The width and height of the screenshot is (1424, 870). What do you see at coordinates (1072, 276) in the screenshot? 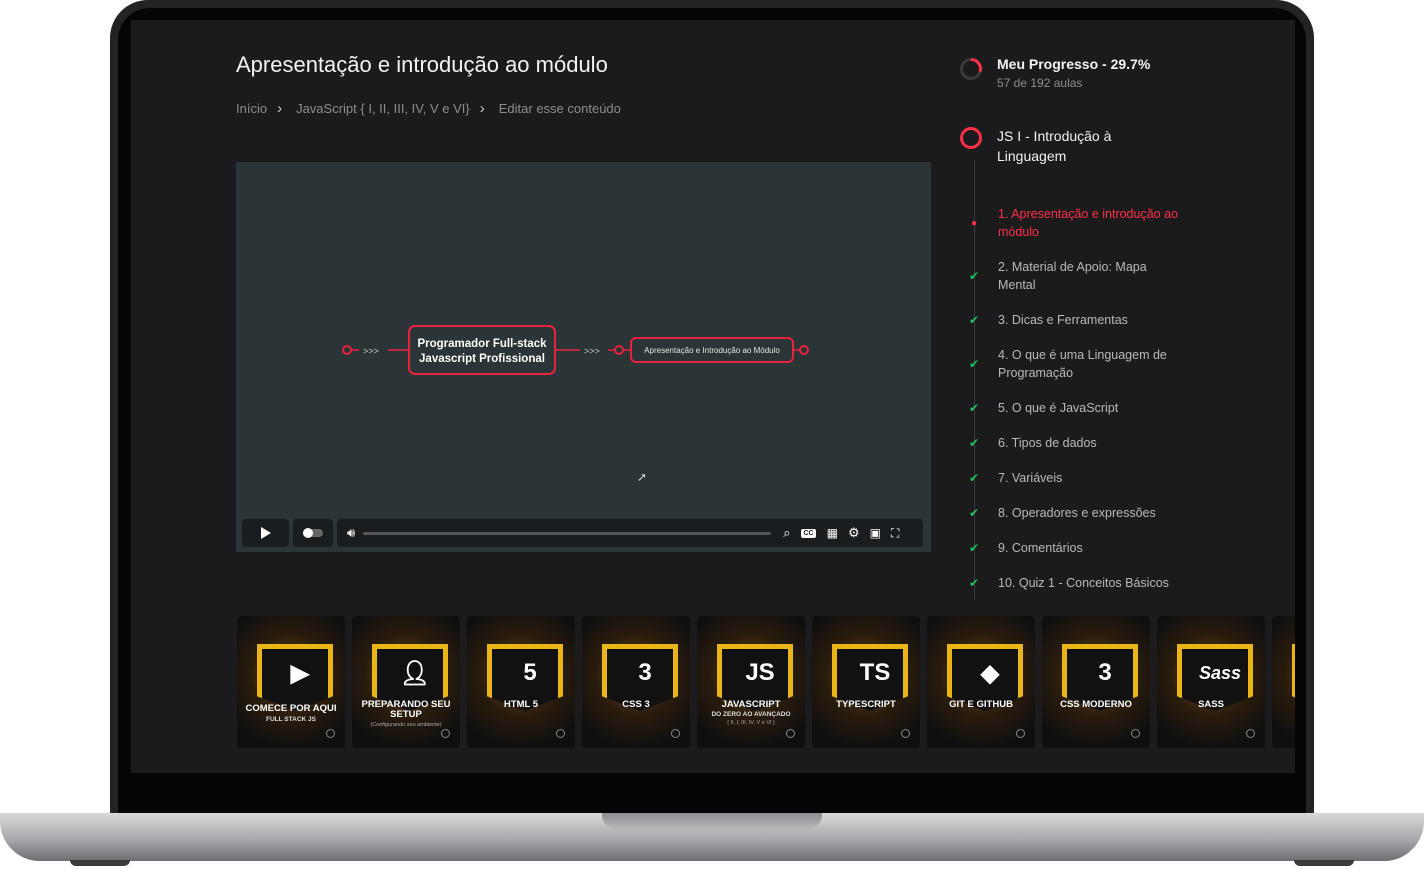
I see `lesson-label: 2. Material de Apoio: Mapa Mental` at bounding box center [1072, 276].